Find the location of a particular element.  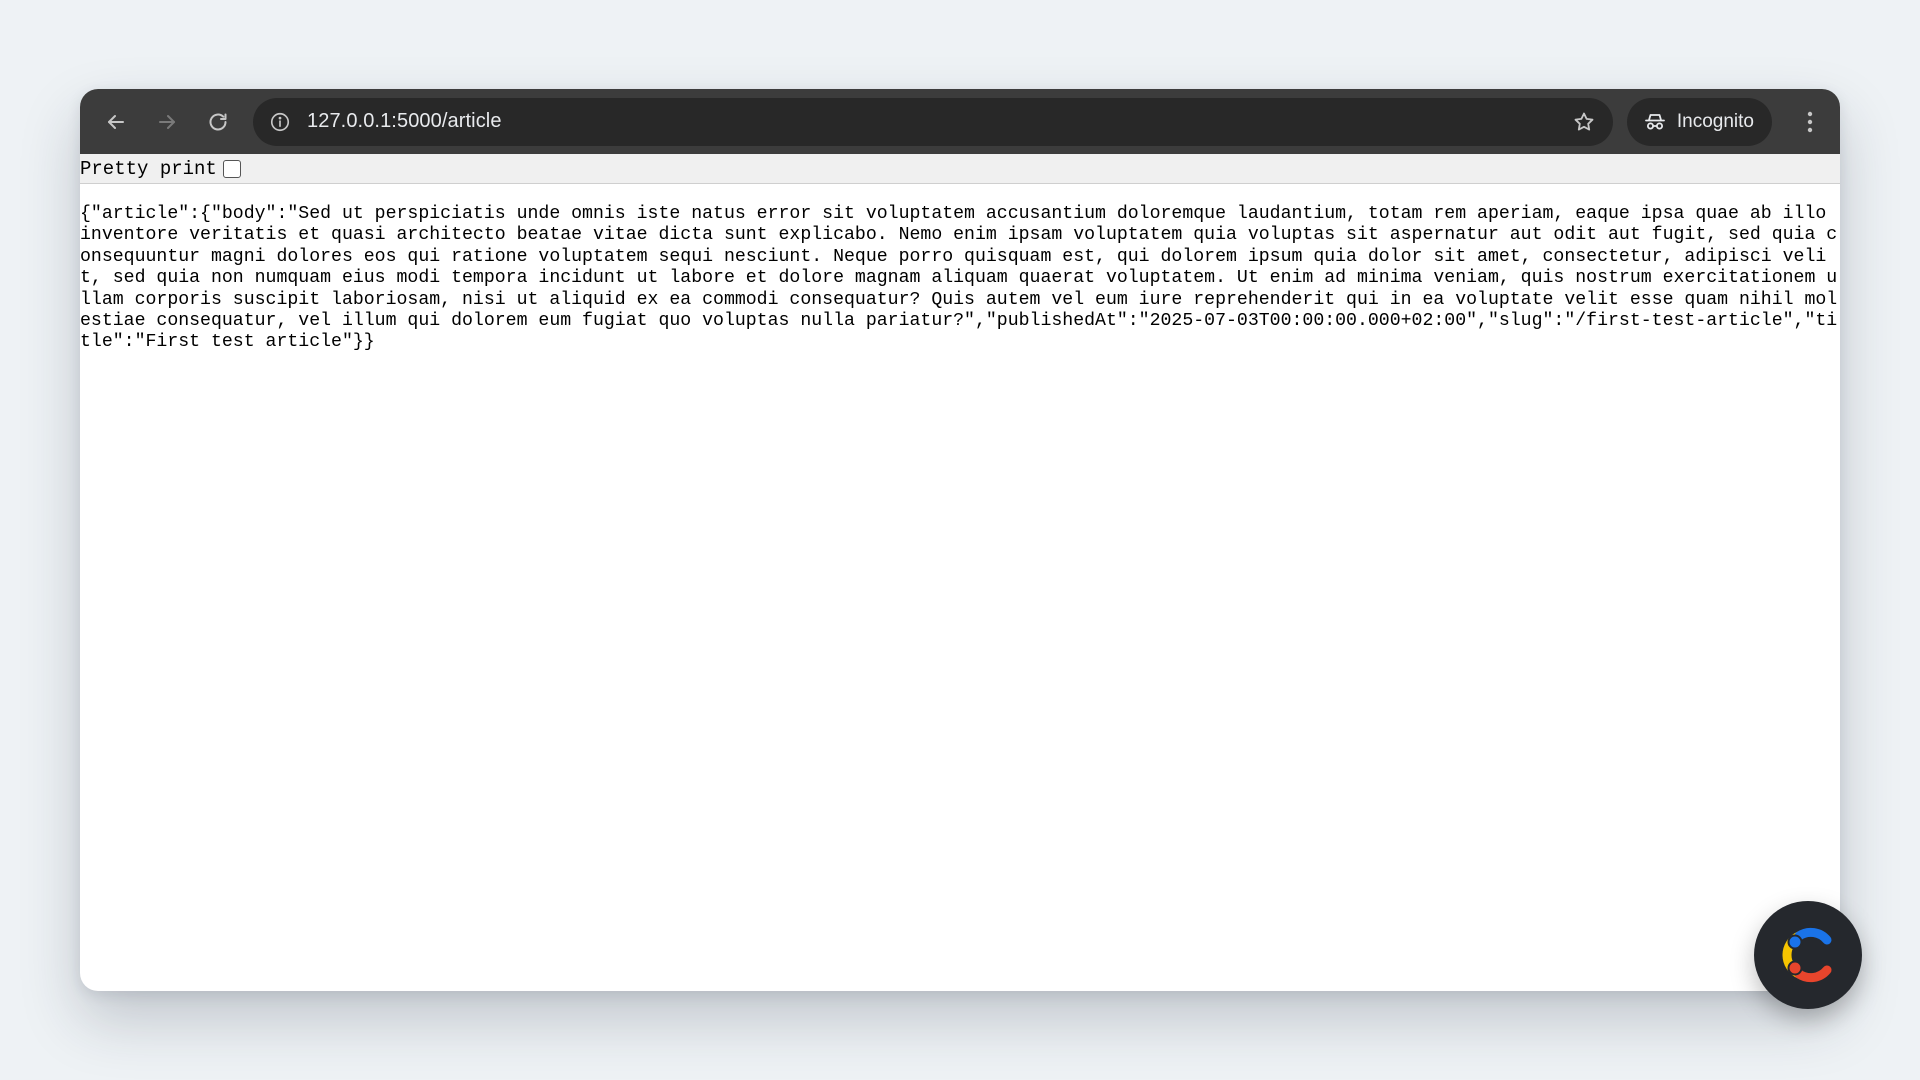

incognito-profile-button: Incognito is located at coordinates (1699, 121).